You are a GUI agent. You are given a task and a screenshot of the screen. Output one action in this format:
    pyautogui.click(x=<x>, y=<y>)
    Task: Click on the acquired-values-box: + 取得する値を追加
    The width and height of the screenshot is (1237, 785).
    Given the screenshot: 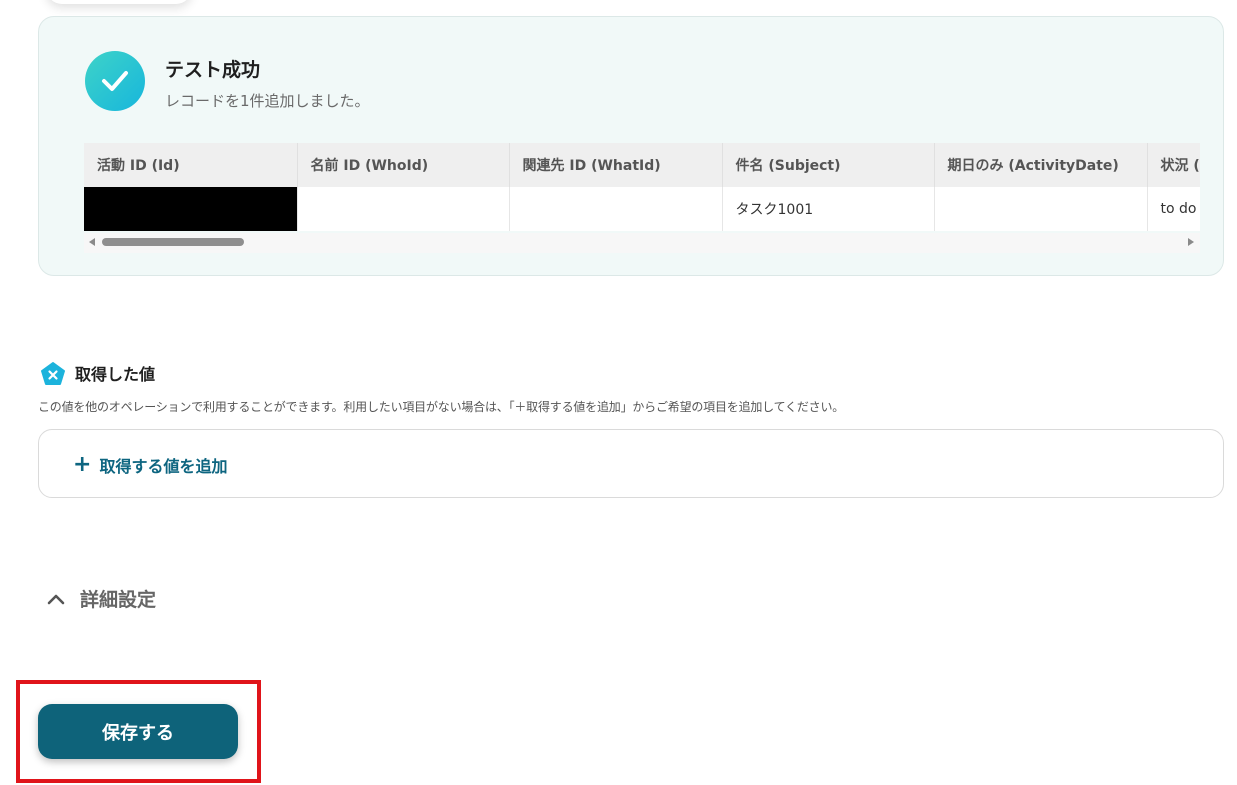 What is the action you would take?
    pyautogui.click(x=631, y=463)
    